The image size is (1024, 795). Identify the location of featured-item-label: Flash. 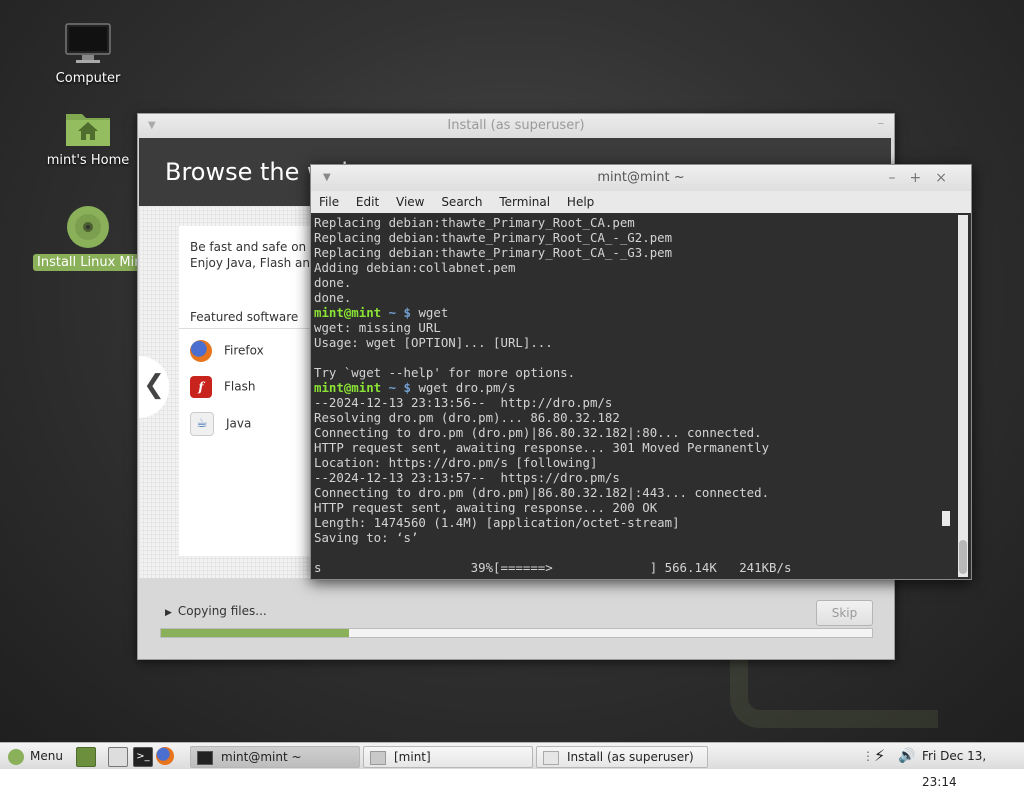
(240, 386).